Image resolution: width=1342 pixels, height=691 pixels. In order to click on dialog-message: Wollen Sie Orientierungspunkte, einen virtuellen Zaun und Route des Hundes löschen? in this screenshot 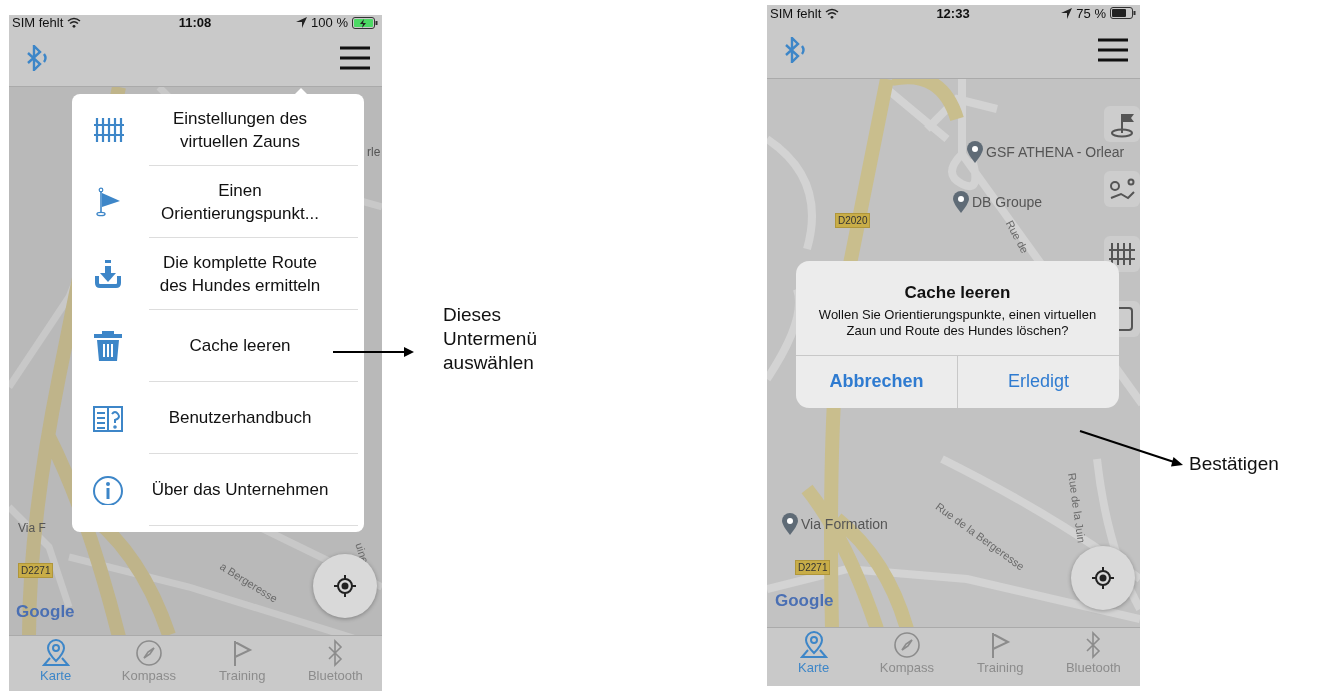, I will do `click(957, 322)`.